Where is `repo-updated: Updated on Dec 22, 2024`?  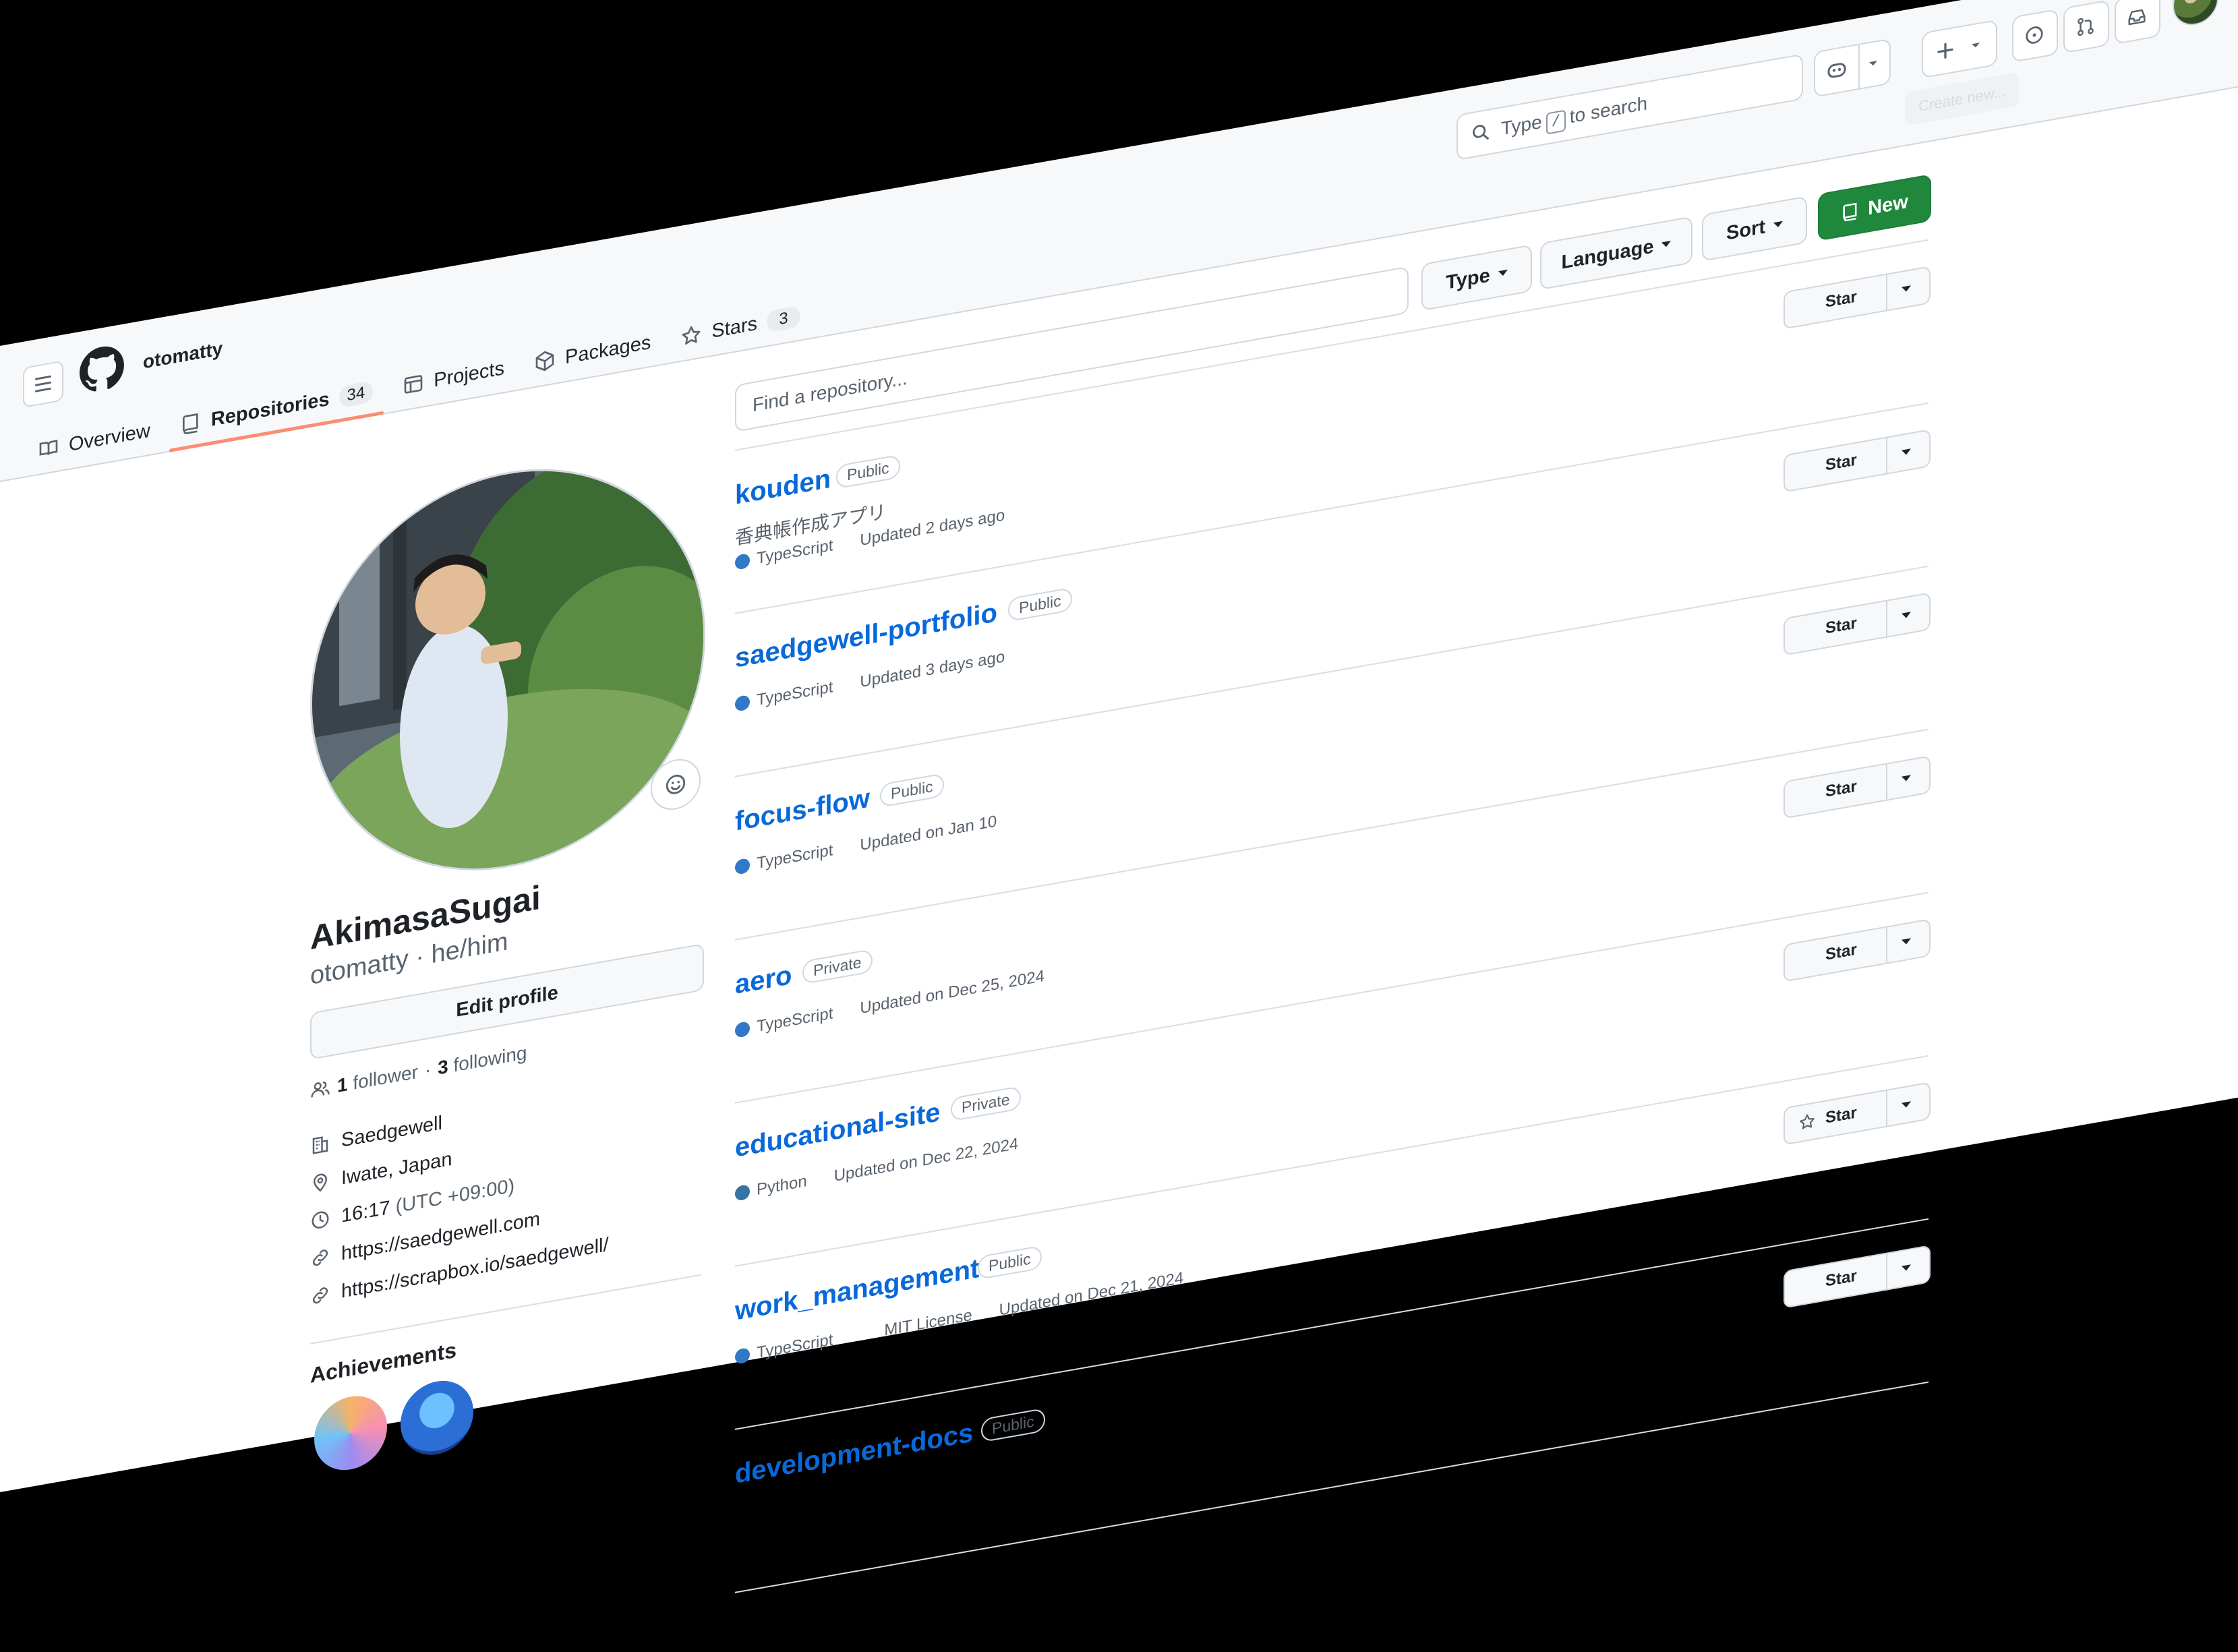 repo-updated: Updated on Dec 22, 2024 is located at coordinates (926, 1159).